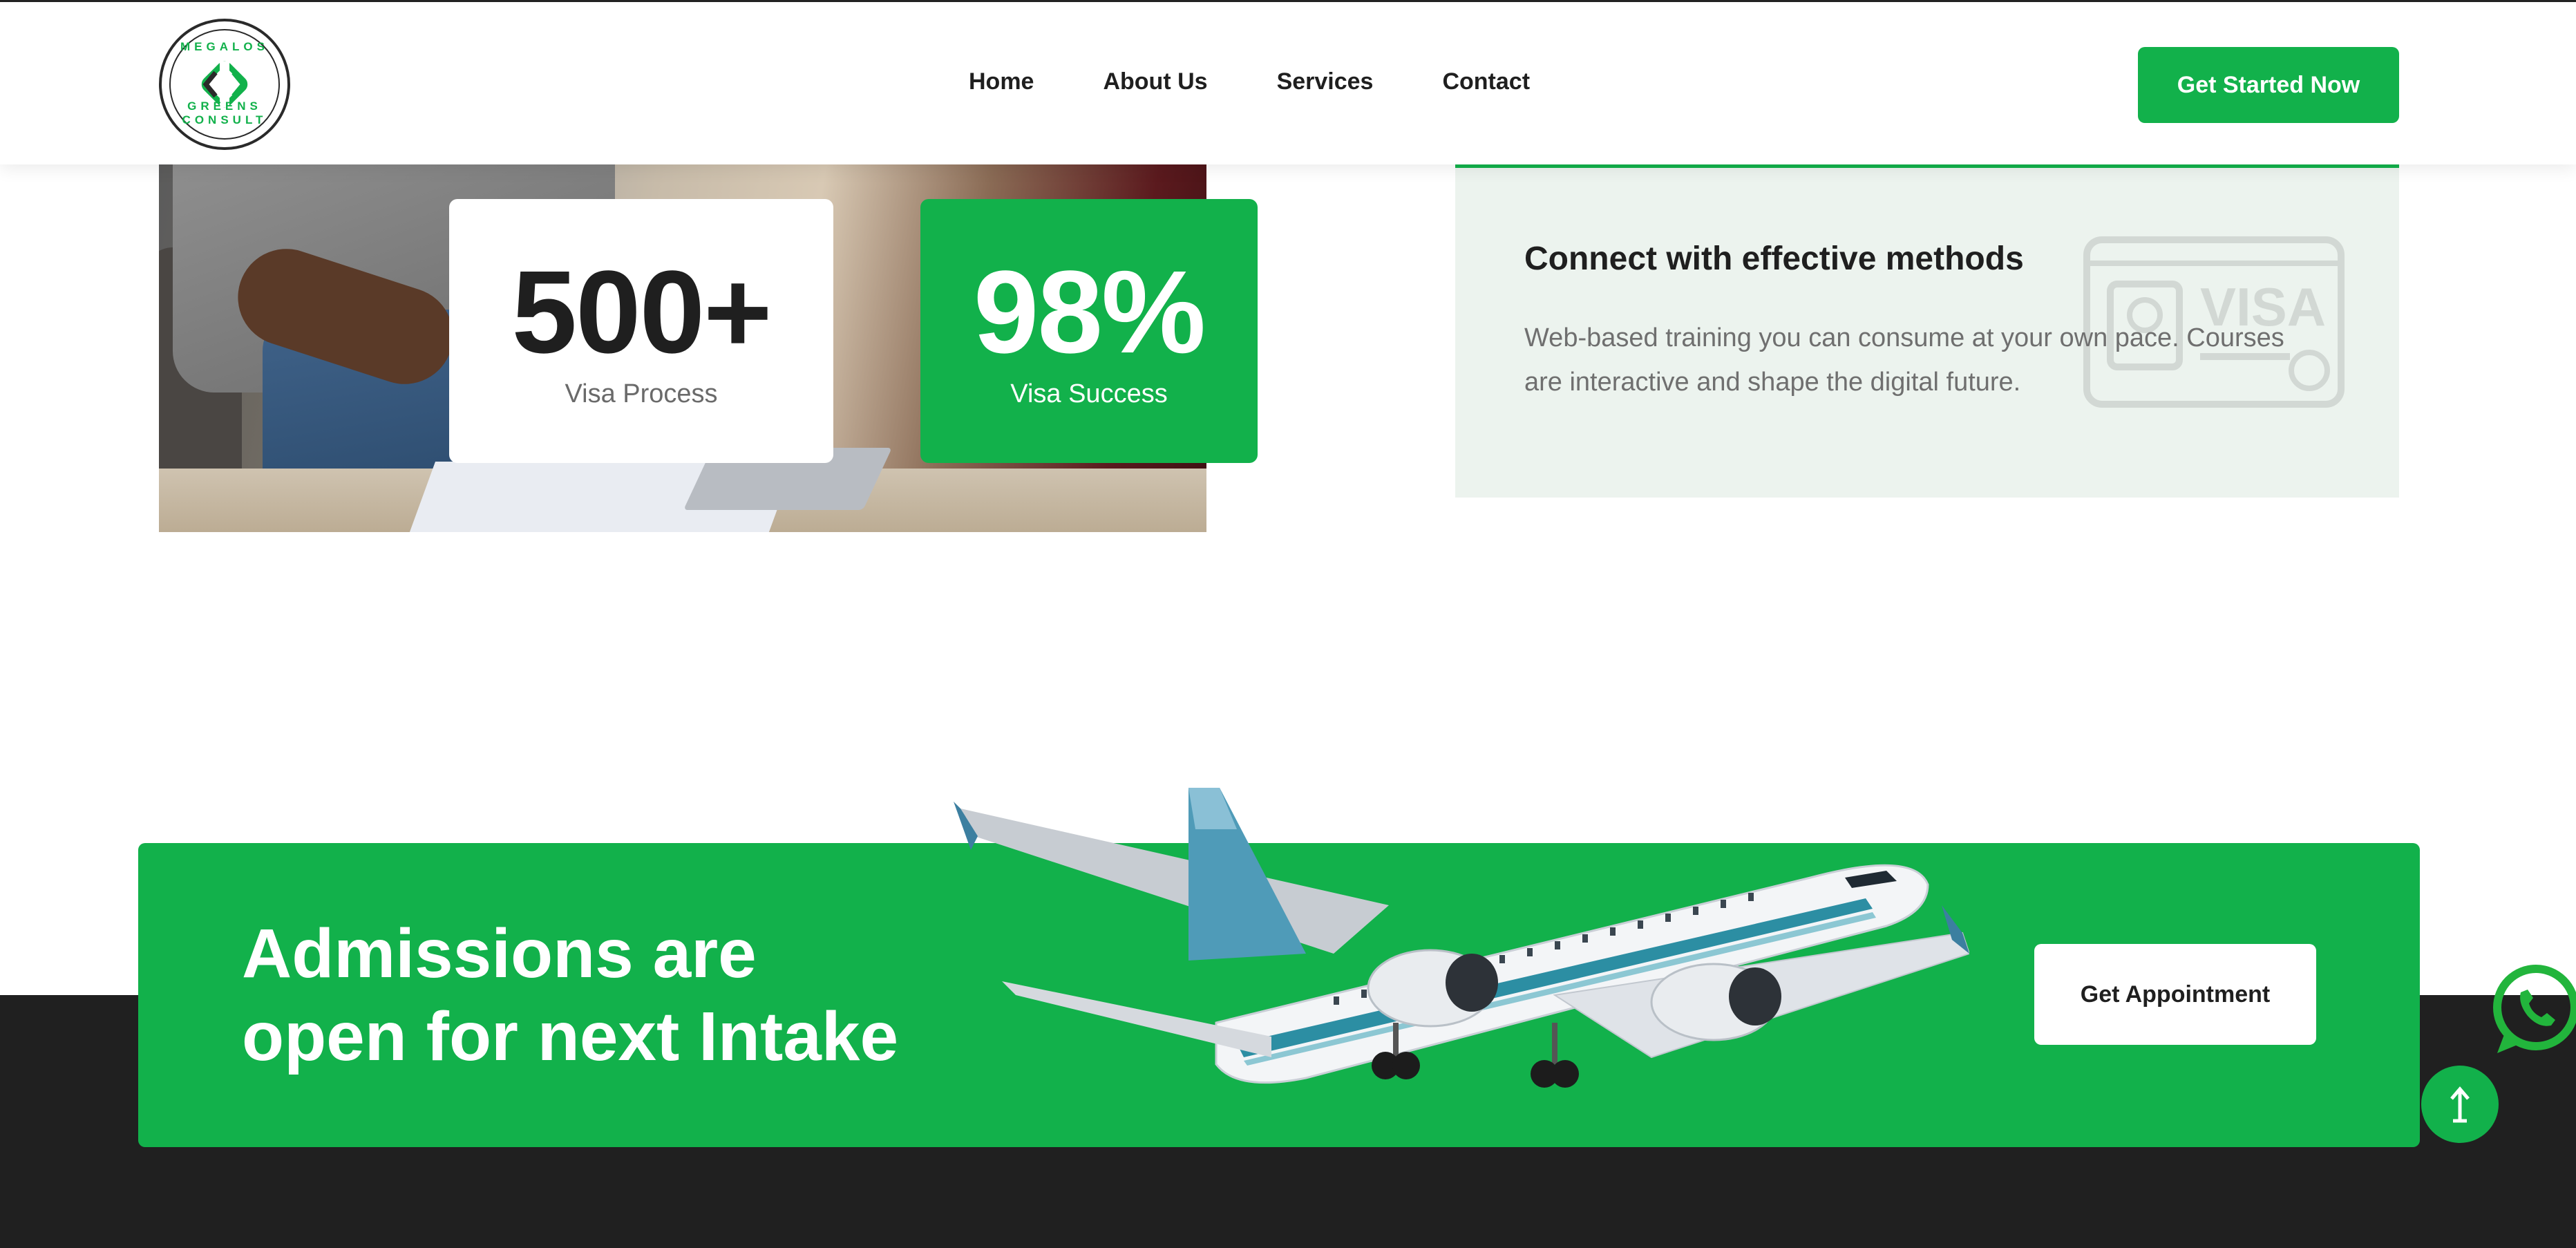 Image resolution: width=2576 pixels, height=1248 pixels. Describe the element at coordinates (642, 312) in the screenshot. I see `stat-value: 500+` at that location.